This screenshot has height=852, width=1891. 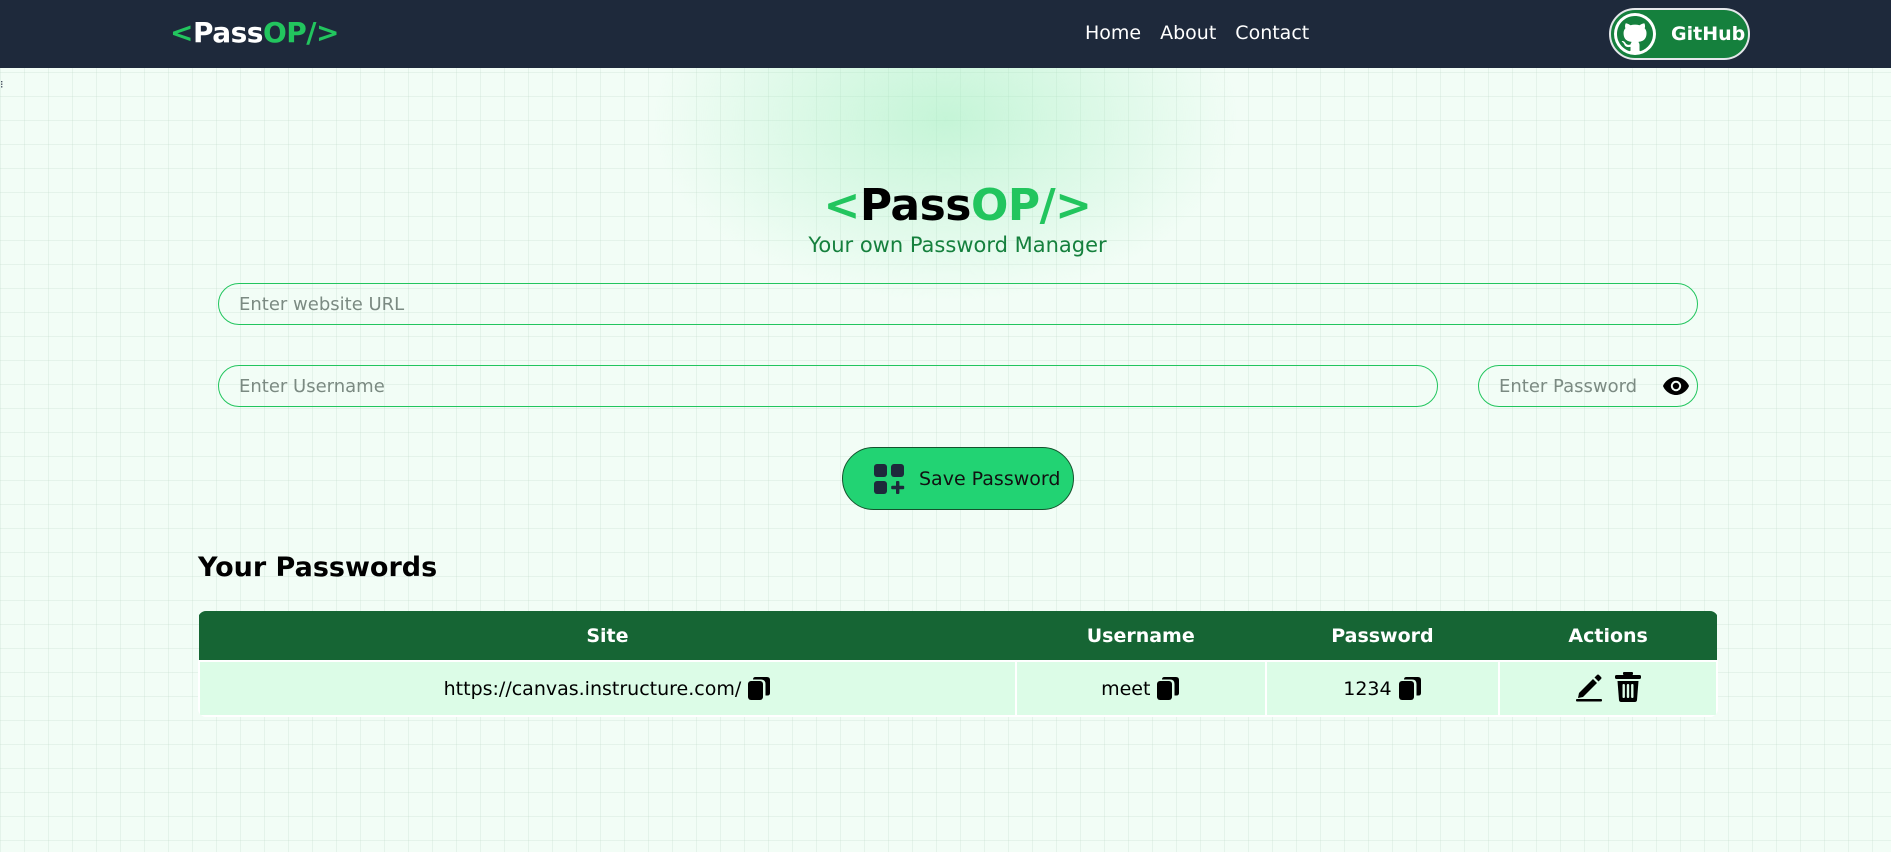 What do you see at coordinates (1140, 635) in the screenshot?
I see `column-header-username: Username` at bounding box center [1140, 635].